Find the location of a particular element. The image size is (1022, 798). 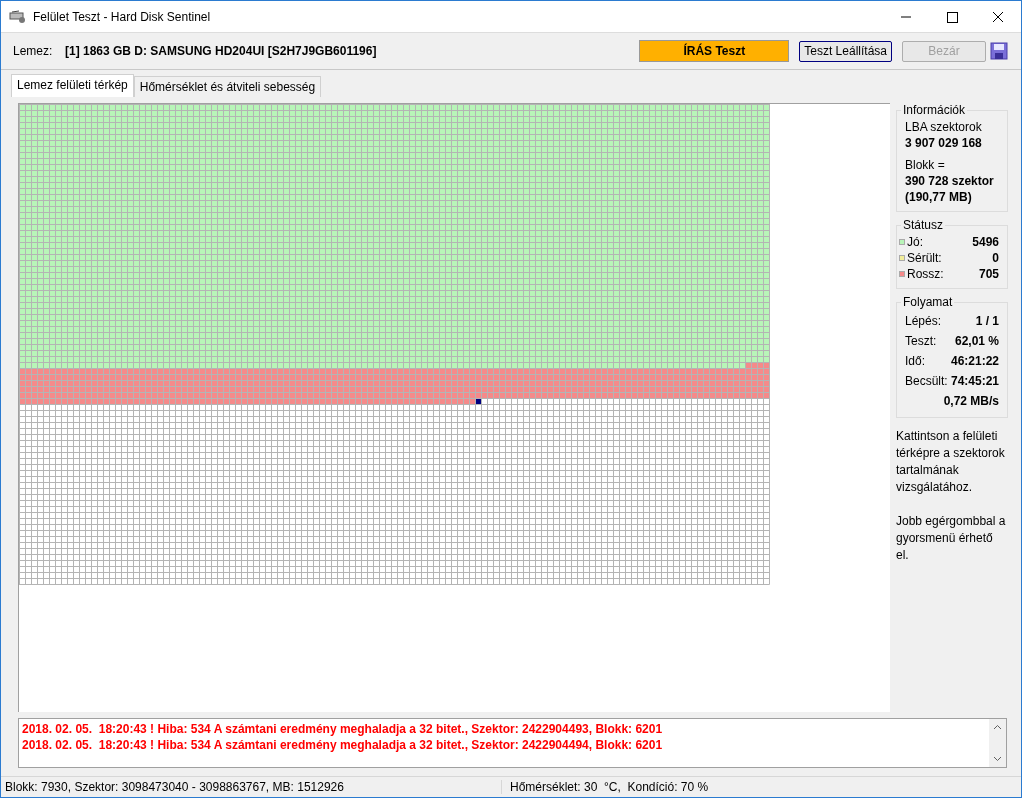

log-line: 2018. 02. 05. 18:20:43 ! Hiba: 534 A számtani eredmény meghaladja a 32 bitet., Szektor: 2422904493, Blokk: 6201 is located at coordinates (343, 729).